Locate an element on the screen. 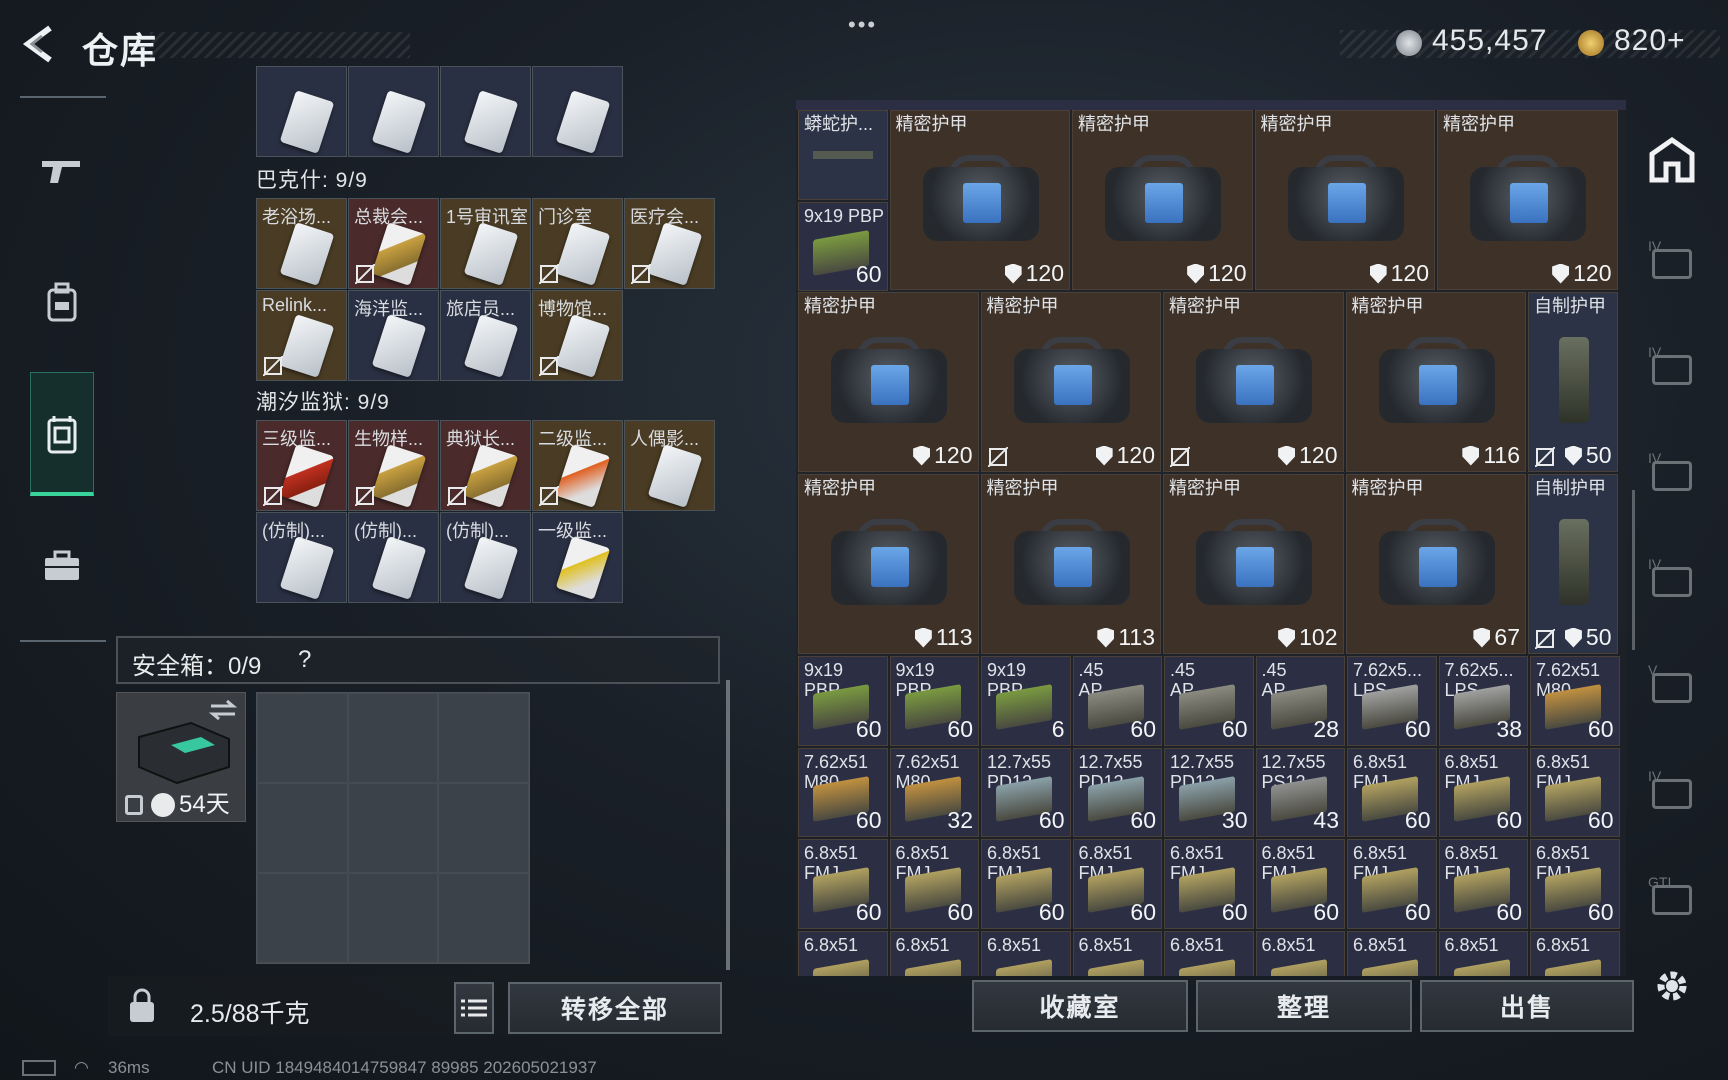 Image resolution: width=1728 pixels, height=1080 pixels. inventory-item: 7.62x51 M80 32 is located at coordinates (934, 792).